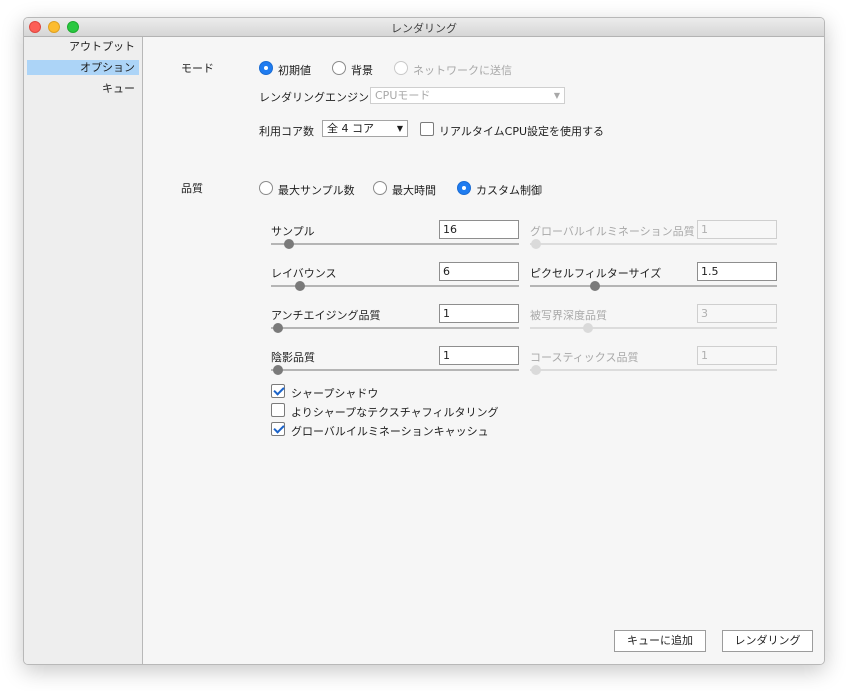 This screenshot has height=691, width=846. What do you see at coordinates (737, 229) in the screenshot?
I see `gi-quality-field: 1` at bounding box center [737, 229].